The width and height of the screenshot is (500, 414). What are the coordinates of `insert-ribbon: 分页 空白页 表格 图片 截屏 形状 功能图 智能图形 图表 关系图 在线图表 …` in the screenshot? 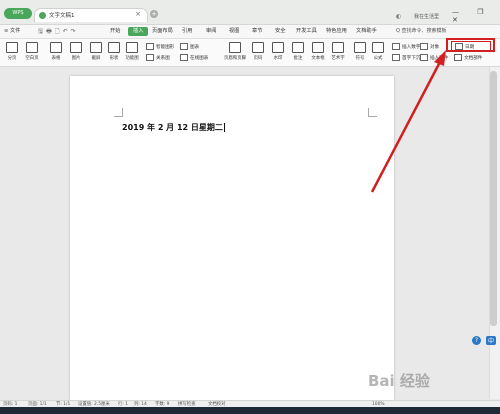 It's located at (250, 53).